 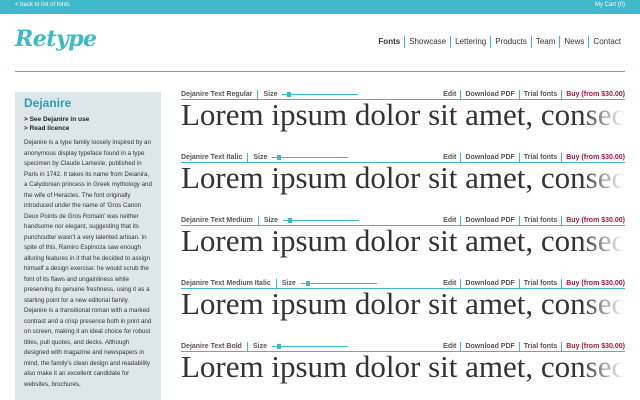 What do you see at coordinates (42, 5) in the screenshot?
I see `back-to-fonts-link: < back to list of fonts` at bounding box center [42, 5].